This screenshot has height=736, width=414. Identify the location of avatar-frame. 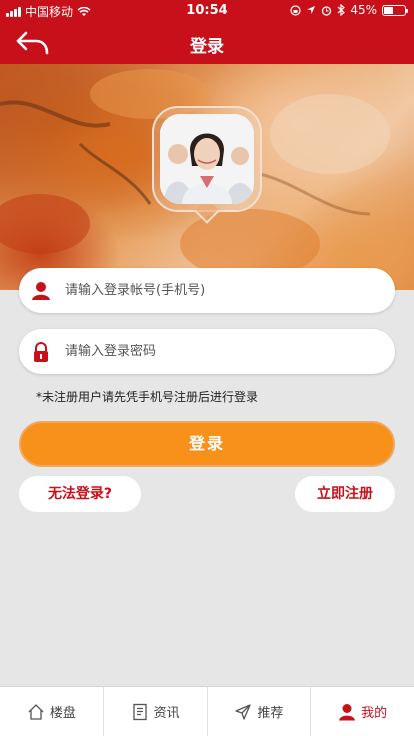
(207, 165).